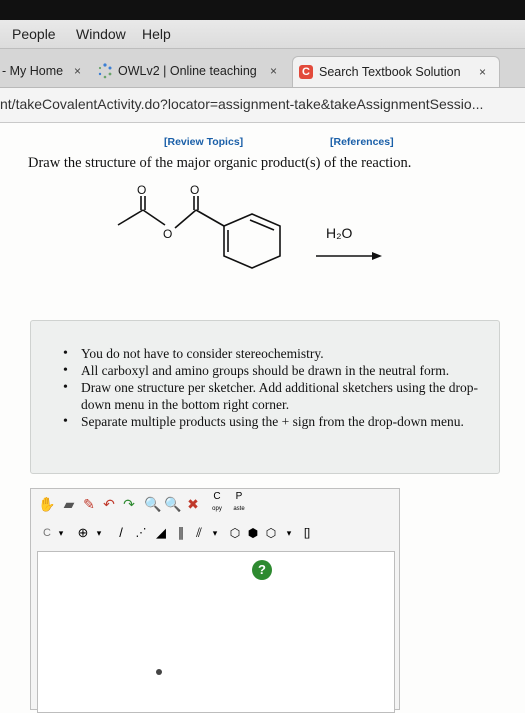  Describe the element at coordinates (156, 34) in the screenshot. I see `menu-help: Help` at that location.